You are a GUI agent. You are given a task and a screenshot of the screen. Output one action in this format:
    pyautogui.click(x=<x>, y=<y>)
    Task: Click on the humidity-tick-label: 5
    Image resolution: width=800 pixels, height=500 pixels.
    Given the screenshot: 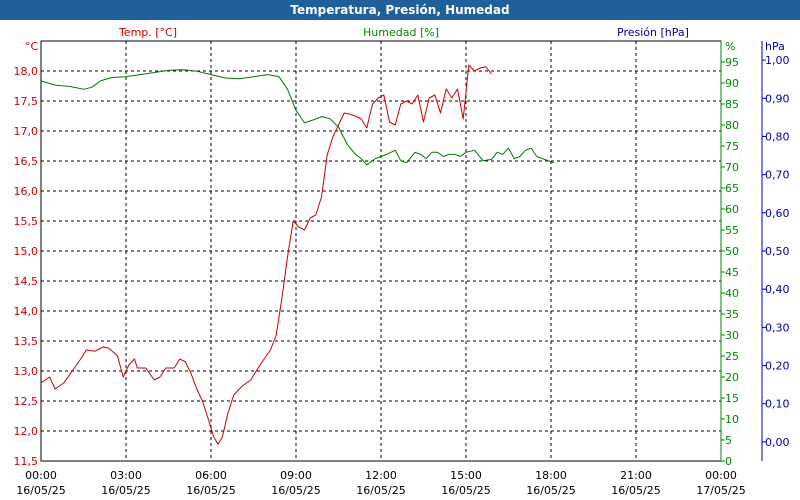 What is the action you would take?
    pyautogui.click(x=728, y=440)
    